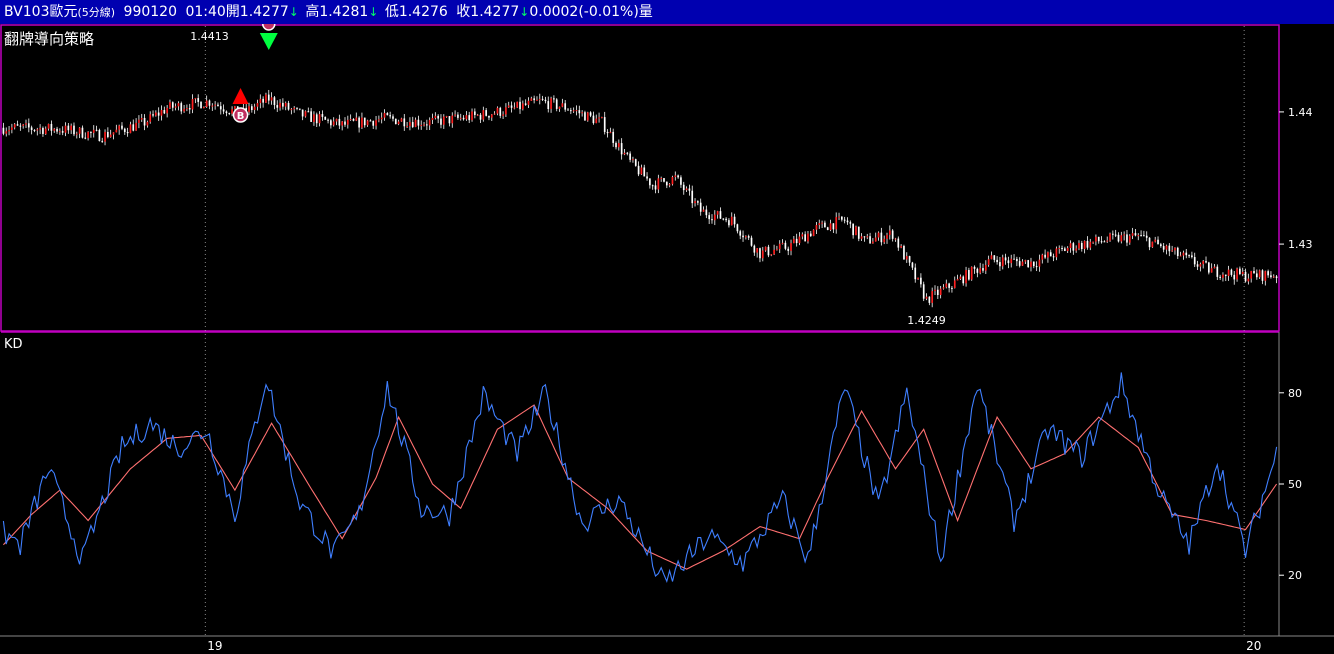  I want to click on change-value: 0.0002, so click(554, 12).